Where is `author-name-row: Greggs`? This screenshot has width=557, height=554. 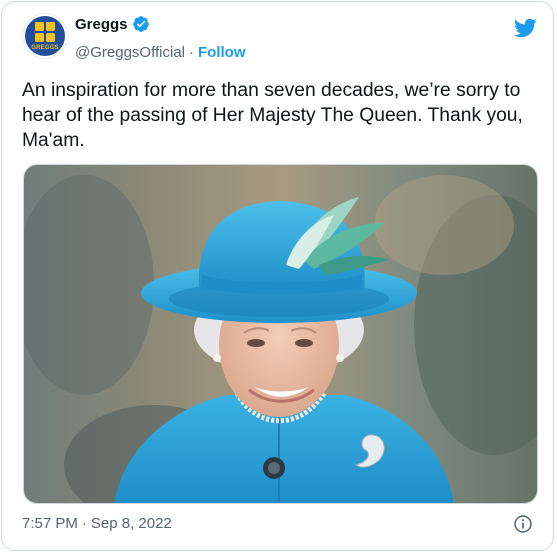 author-name-row: Greggs is located at coordinates (112, 24).